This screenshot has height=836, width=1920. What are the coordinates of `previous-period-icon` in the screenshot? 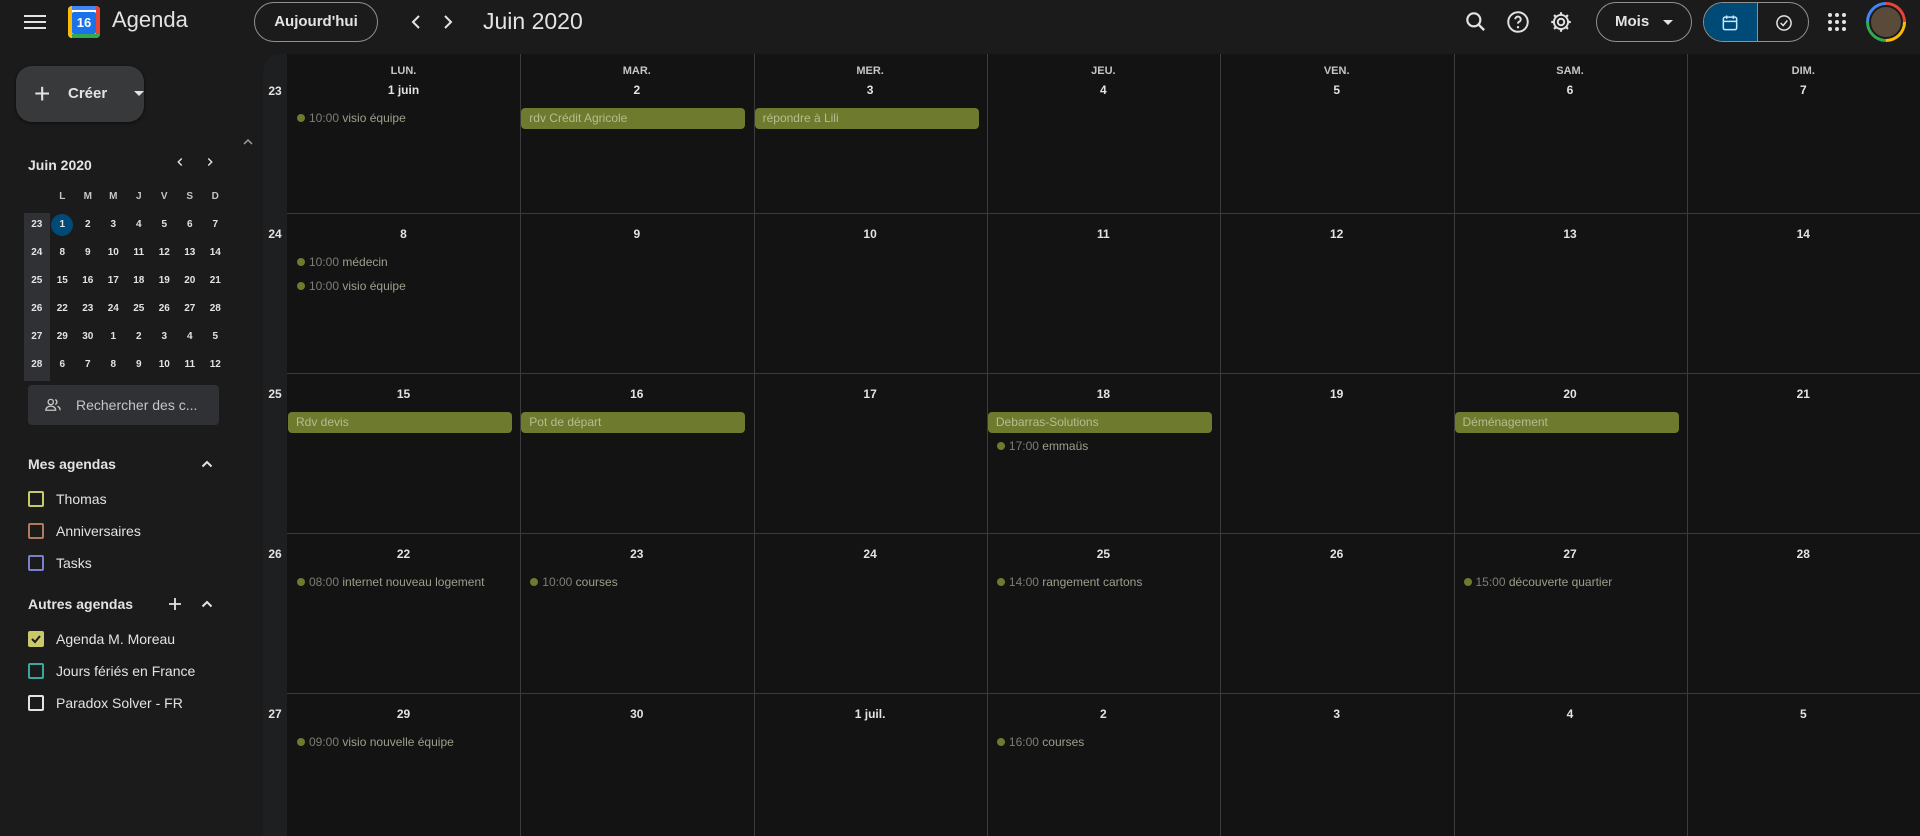 It's located at (416, 22).